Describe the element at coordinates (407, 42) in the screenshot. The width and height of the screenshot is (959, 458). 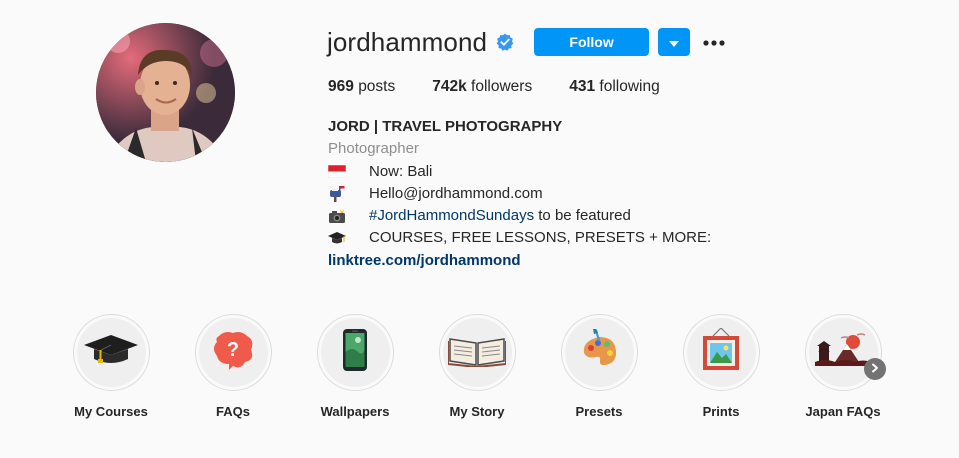
I see `profile-username: jordhammond` at that location.